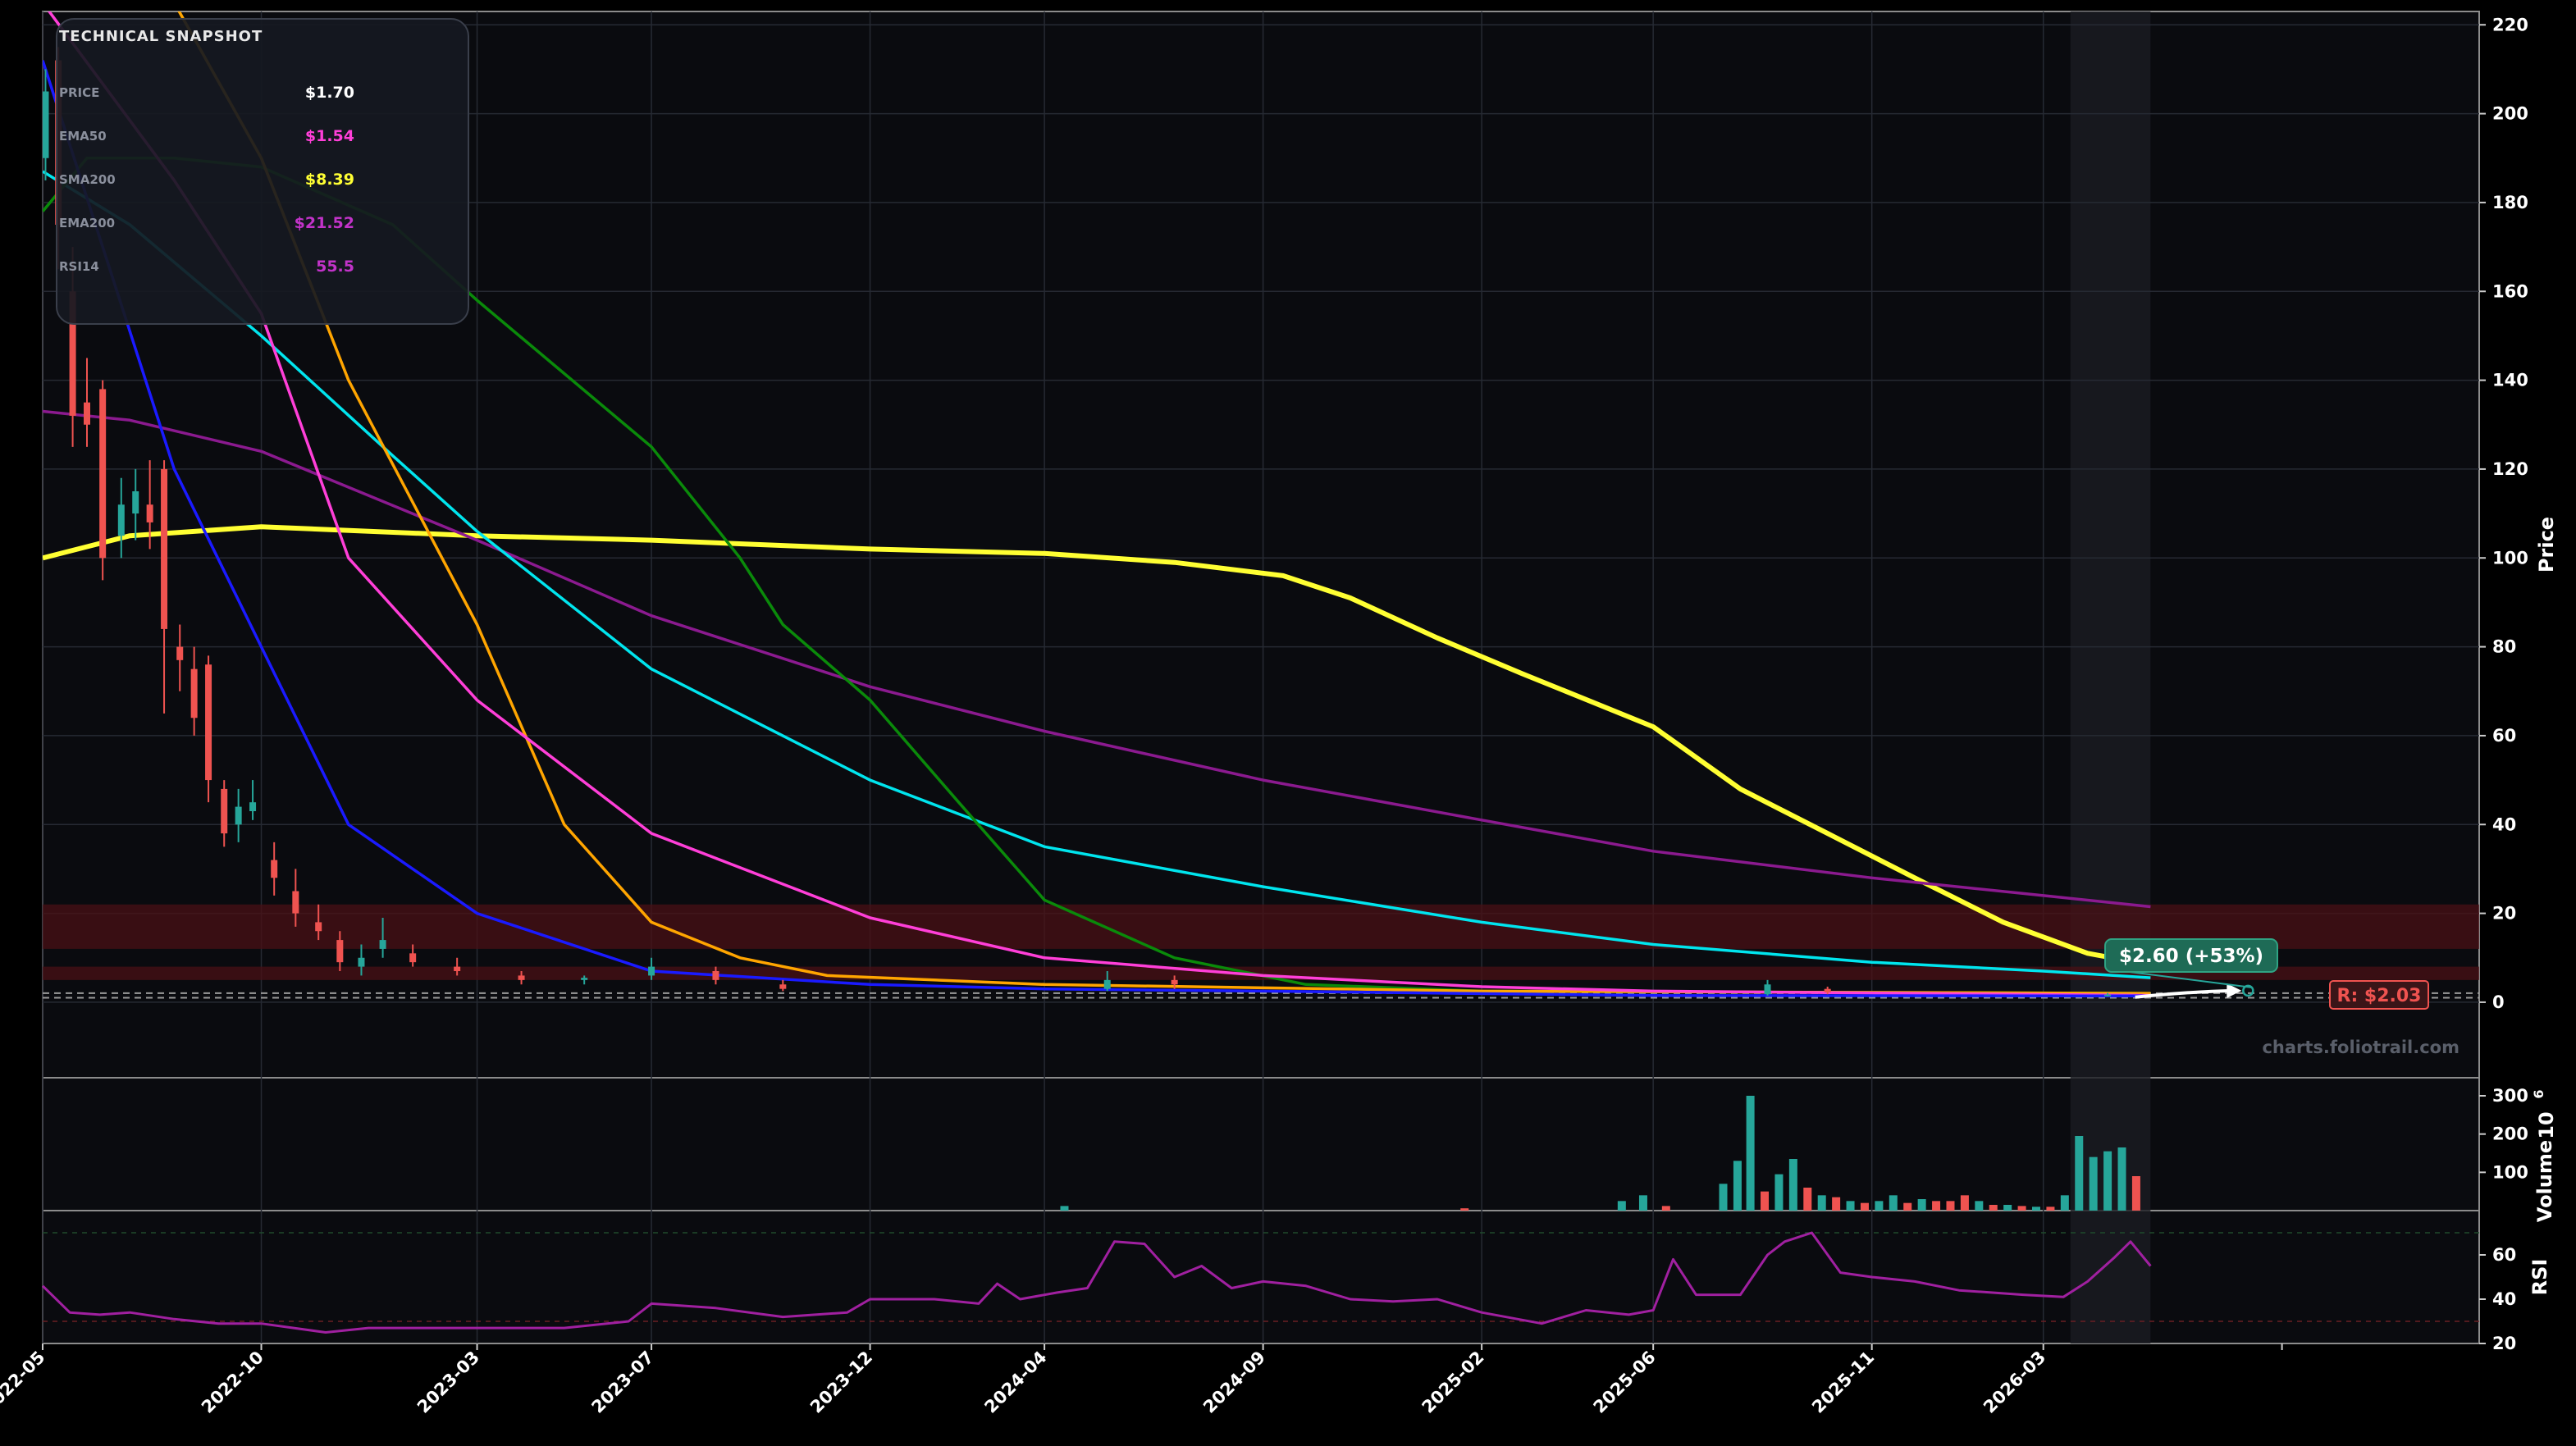  Describe the element at coordinates (2510, 24) in the screenshot. I see `y-tick-label: 220` at that location.